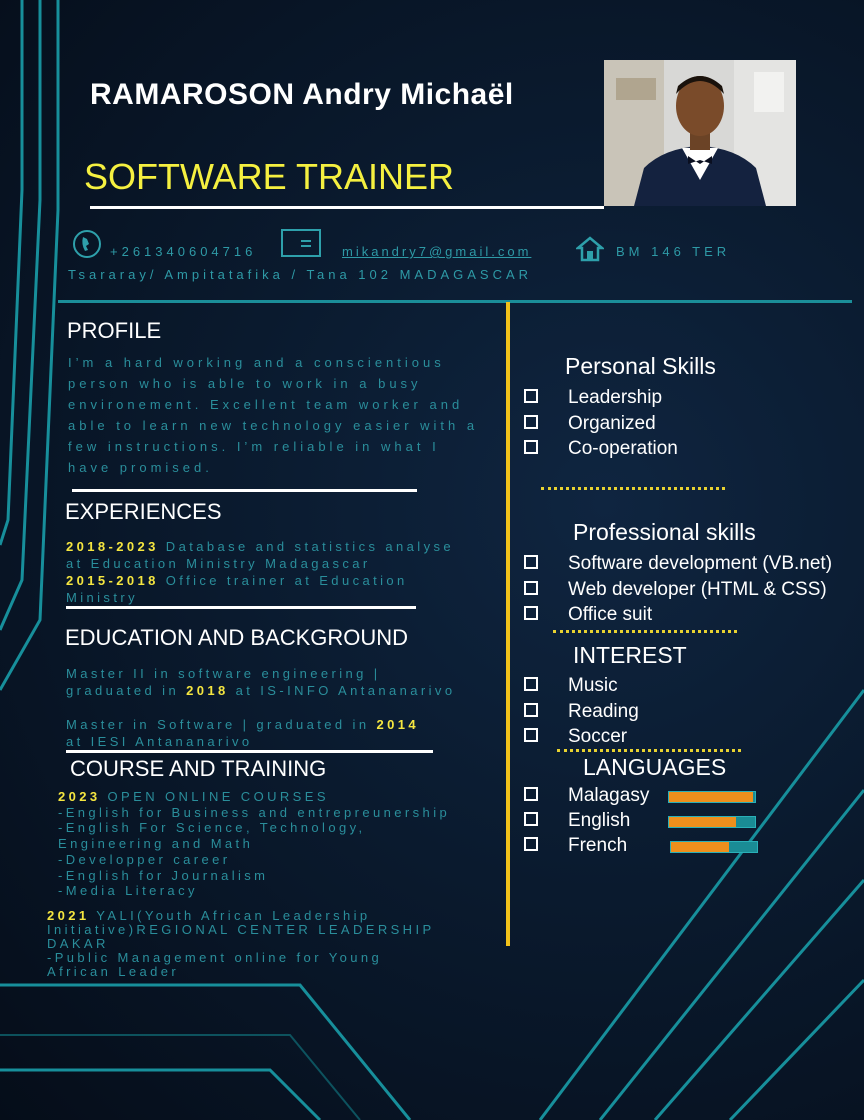  What do you see at coordinates (581, 688) in the screenshot?
I see `list-item: Music` at bounding box center [581, 688].